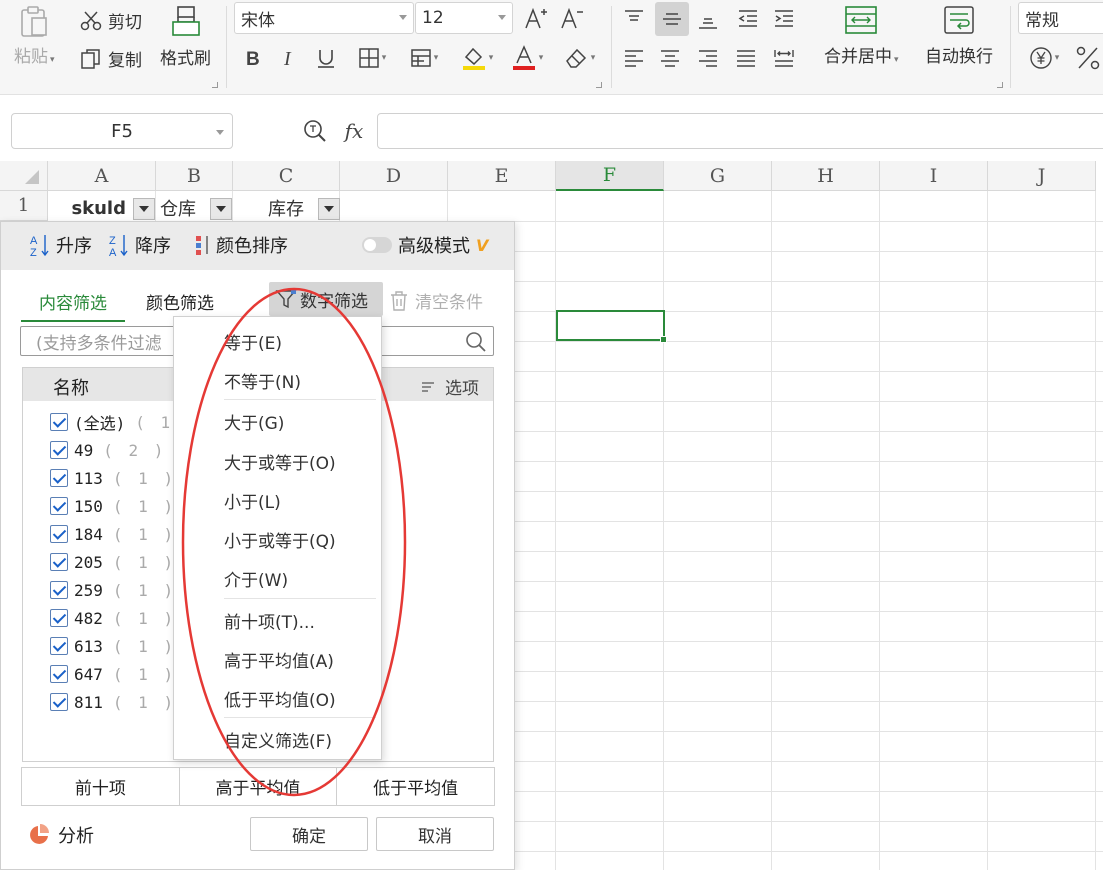 This screenshot has height=870, width=1103. What do you see at coordinates (502, 176) in the screenshot?
I see `column-header-e: E` at bounding box center [502, 176].